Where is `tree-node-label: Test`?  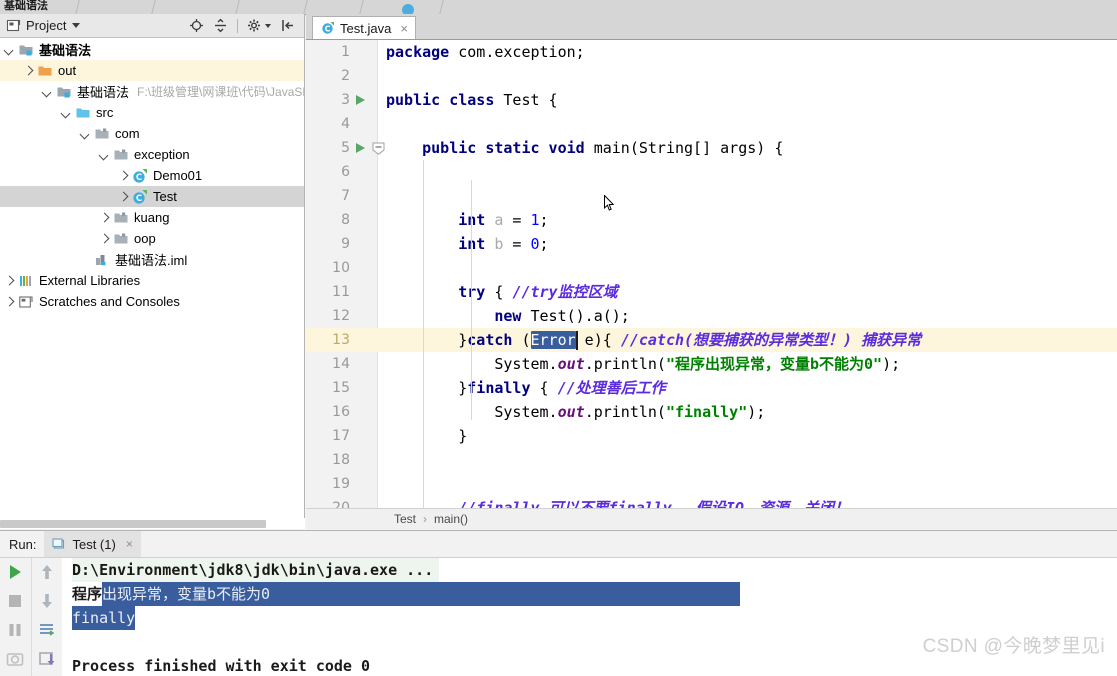 tree-node-label: Test is located at coordinates (165, 196).